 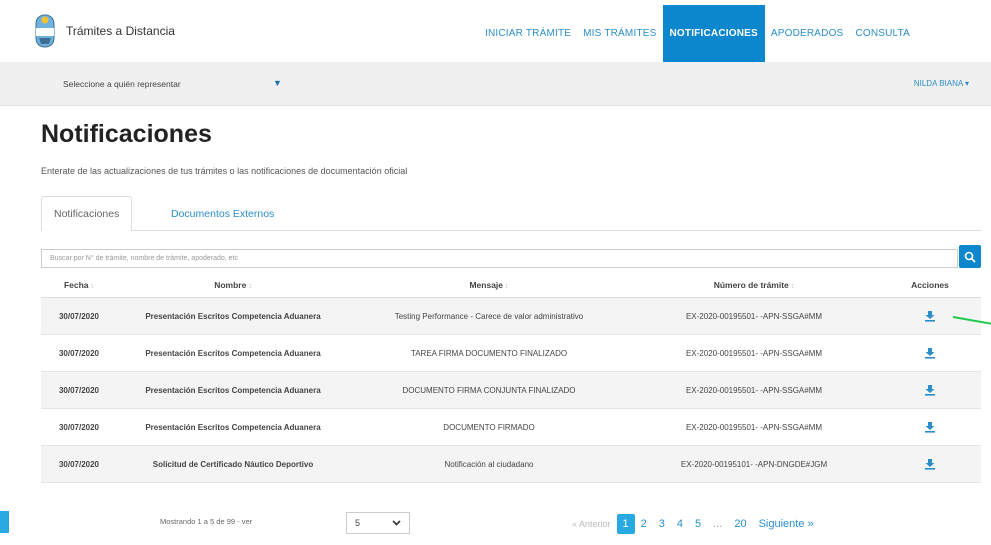 I want to click on tab-notificaciones: Notificaciones, so click(x=87, y=213).